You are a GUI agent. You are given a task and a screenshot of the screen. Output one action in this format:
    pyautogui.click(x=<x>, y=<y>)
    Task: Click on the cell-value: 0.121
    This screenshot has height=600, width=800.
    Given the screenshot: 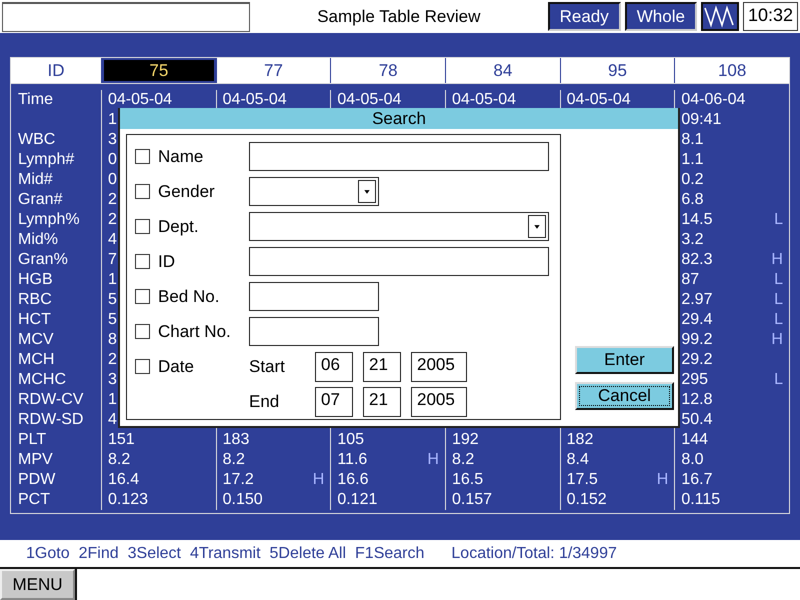 What is the action you would take?
    pyautogui.click(x=357, y=500)
    